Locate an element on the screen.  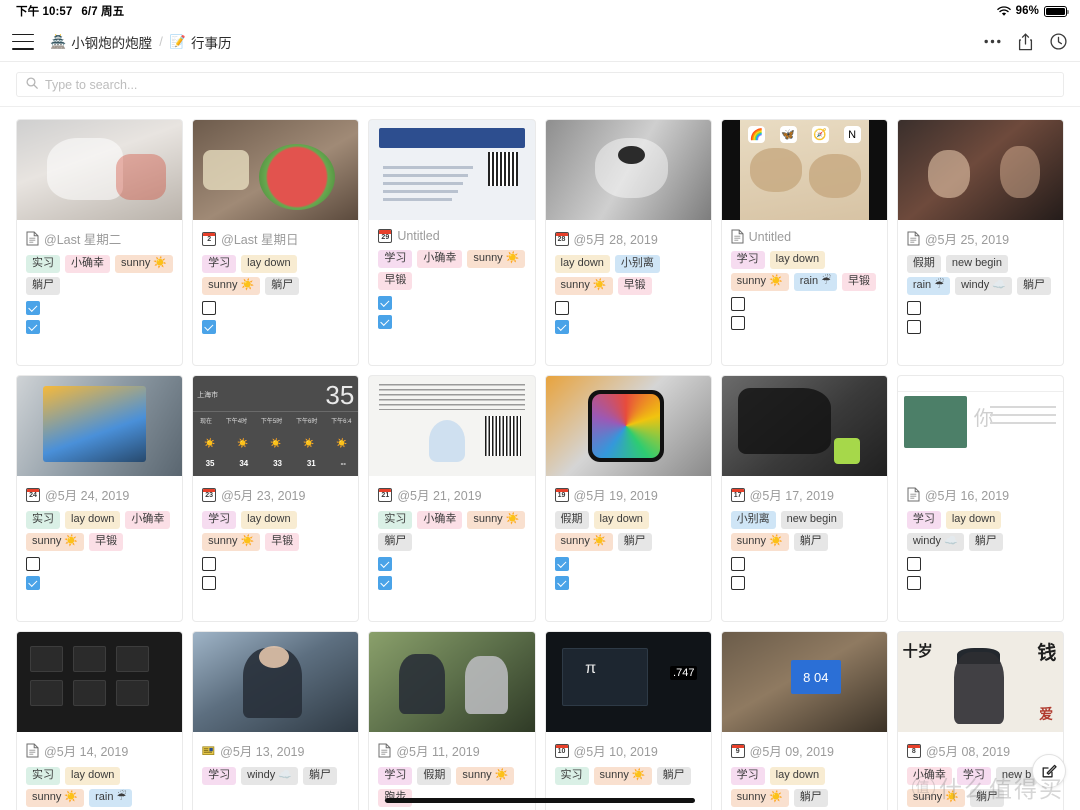
gallery-card: @5月 11, 2019 学习 假期 sunny ☀️ 跑步 is located at coordinates (452, 720).